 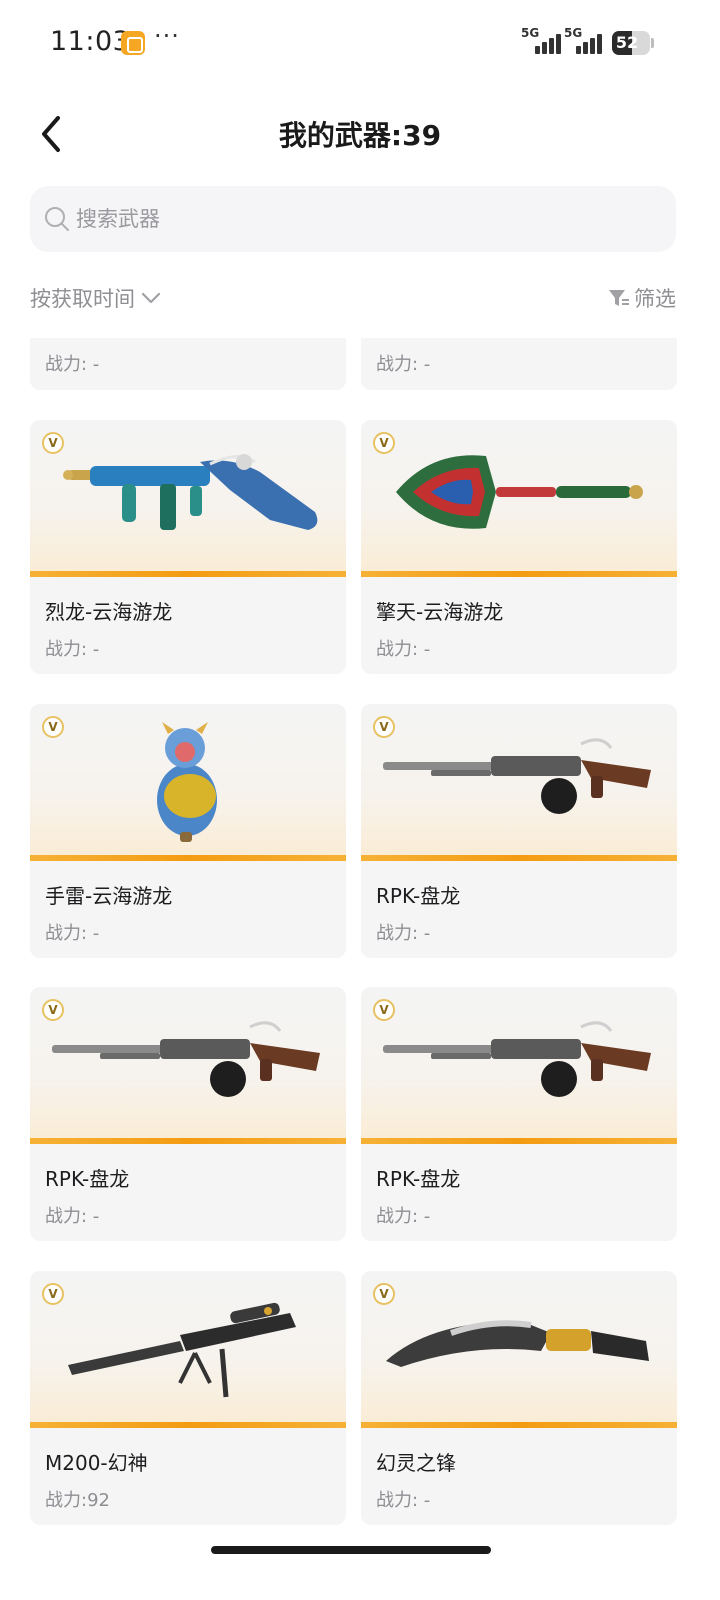 I want to click on weapon-name: 擎天-云海游龙, so click(x=440, y=612).